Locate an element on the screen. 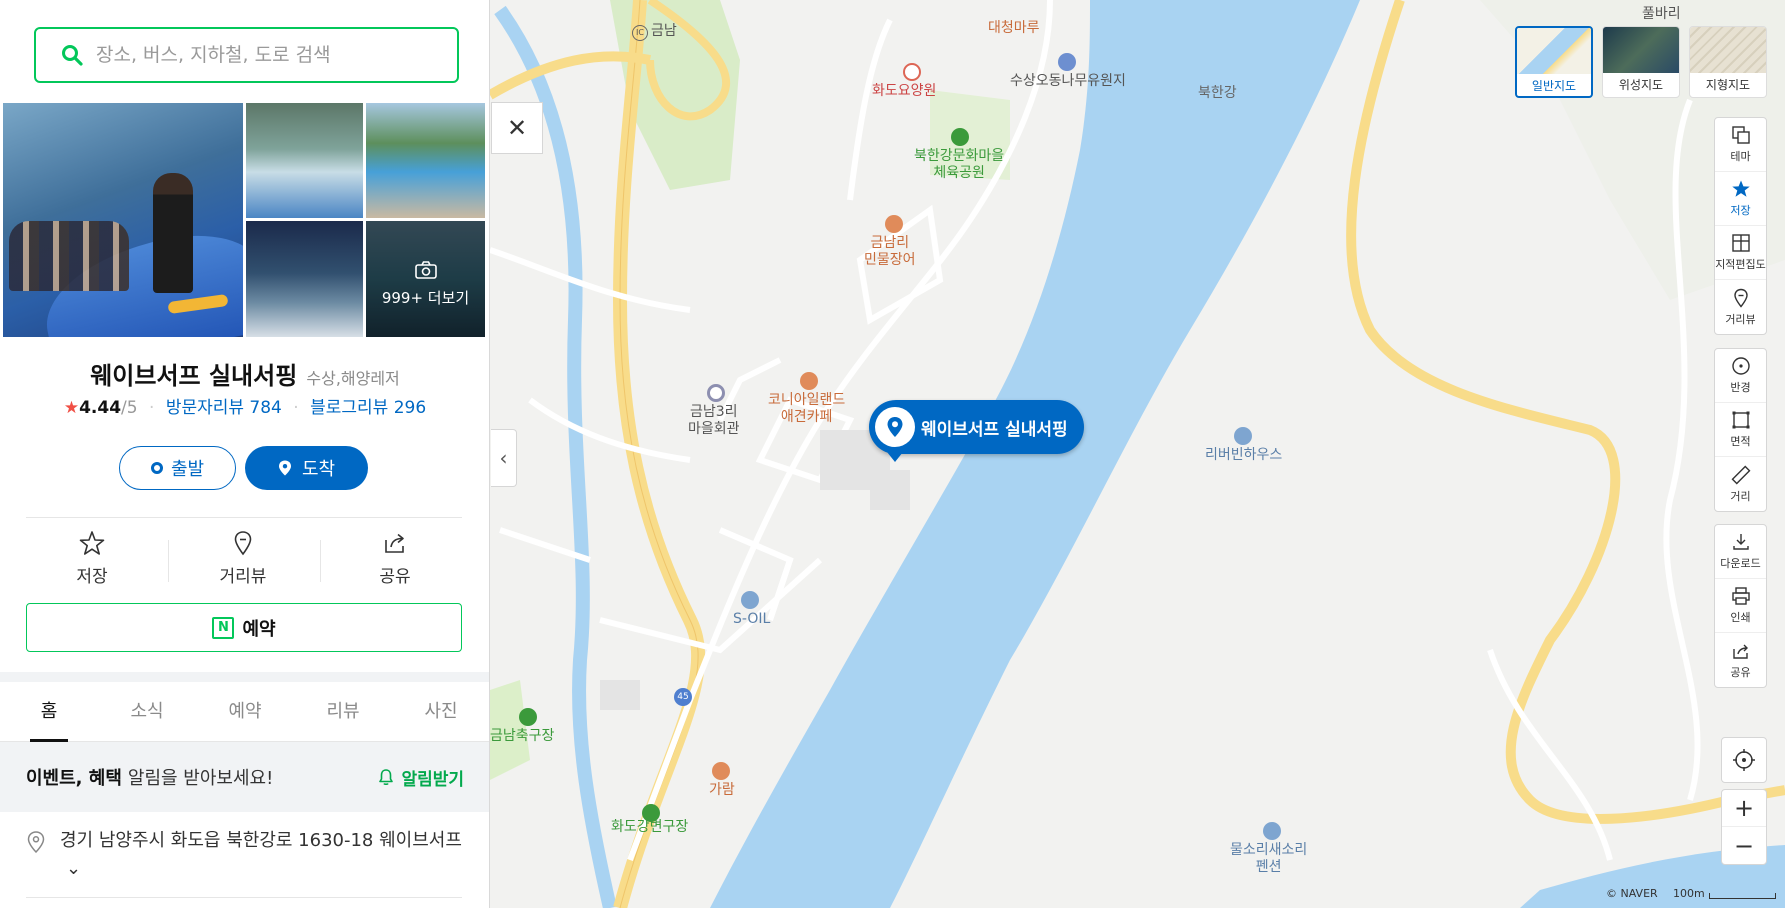 Image resolution: width=1785 pixels, height=908 pixels. download-icon is located at coordinates (1740, 542).